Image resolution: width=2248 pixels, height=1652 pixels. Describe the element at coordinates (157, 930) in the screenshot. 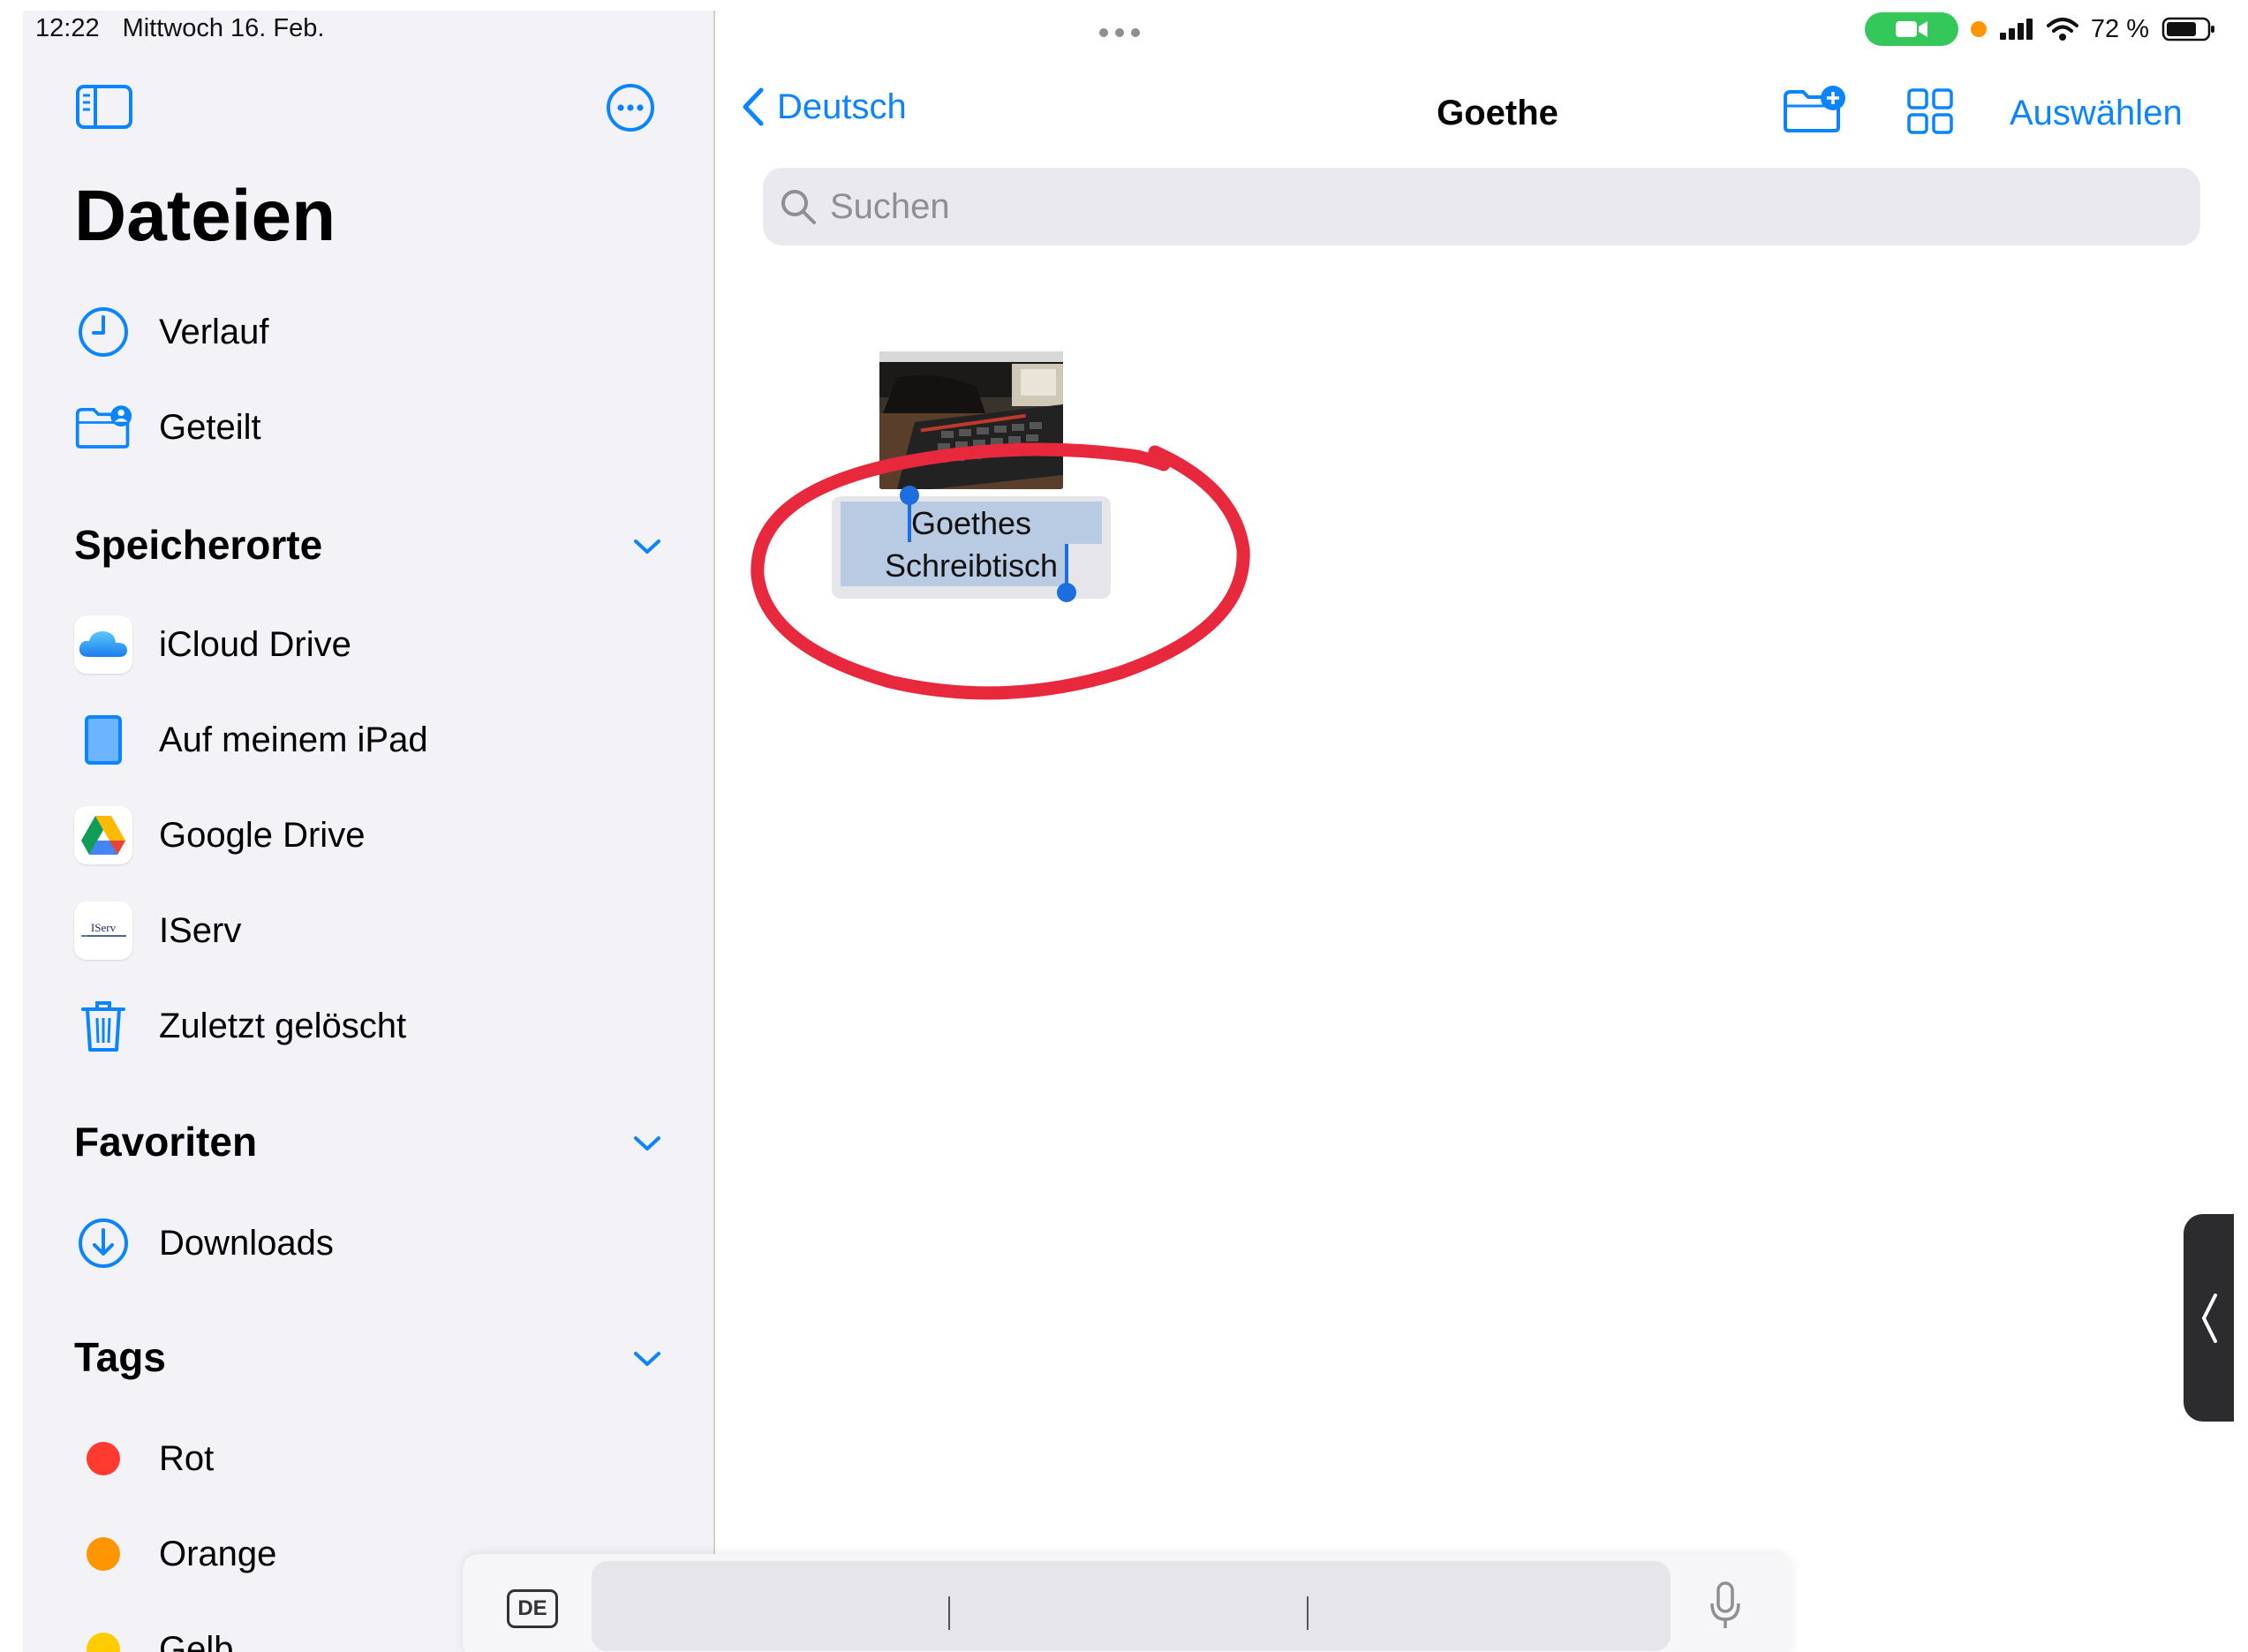

I see `sidebar-item-iserv: IServ IServ` at that location.